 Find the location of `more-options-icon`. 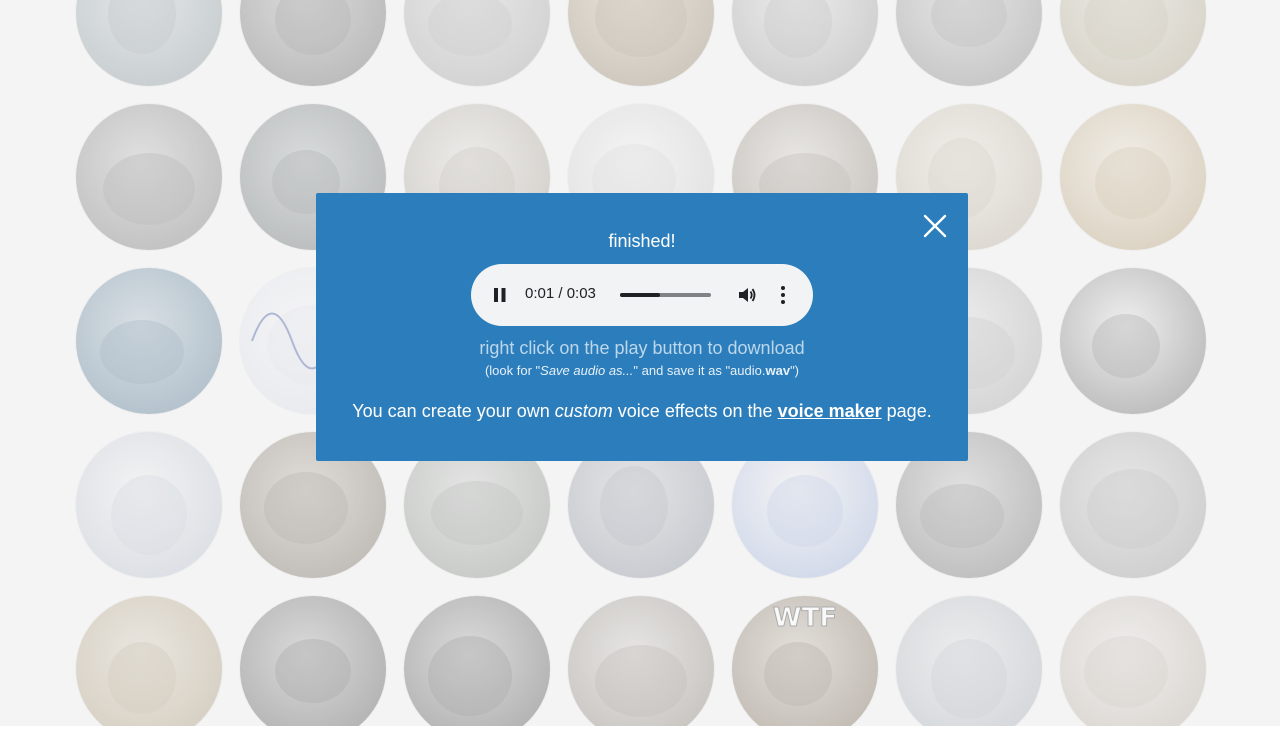

more-options-icon is located at coordinates (783, 295).